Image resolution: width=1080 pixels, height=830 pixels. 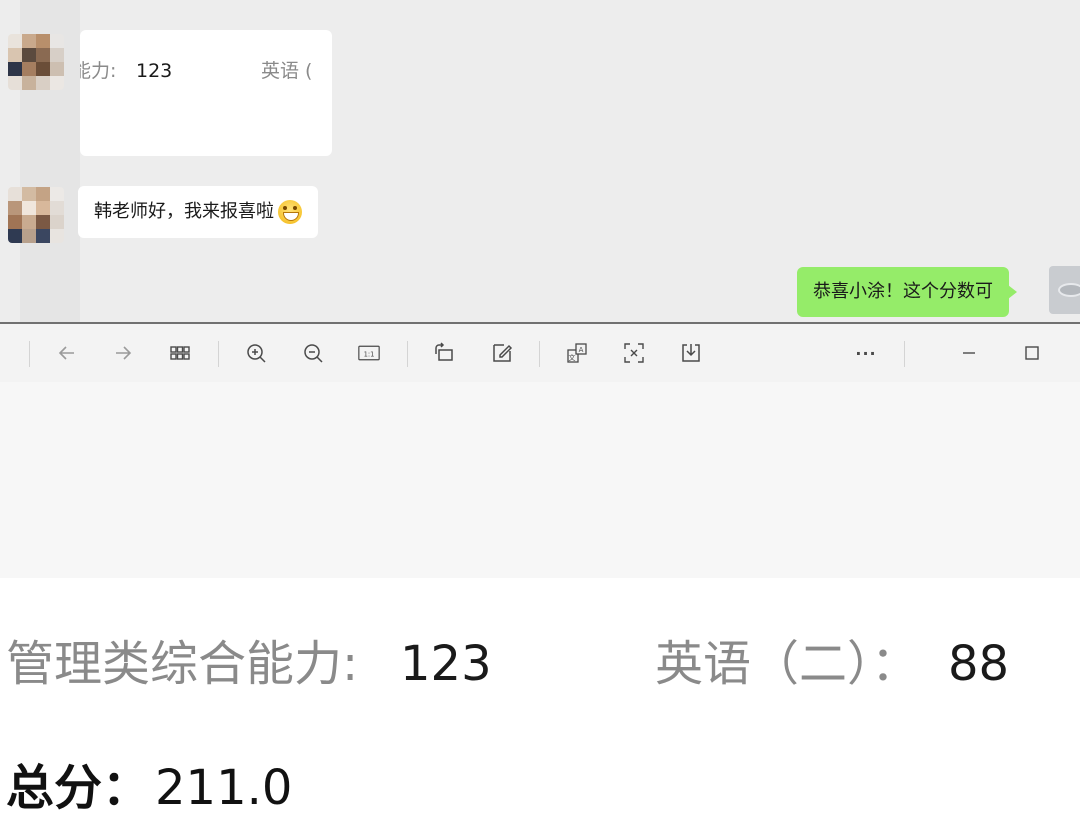 I want to click on my-avatar, so click(x=1064, y=290).